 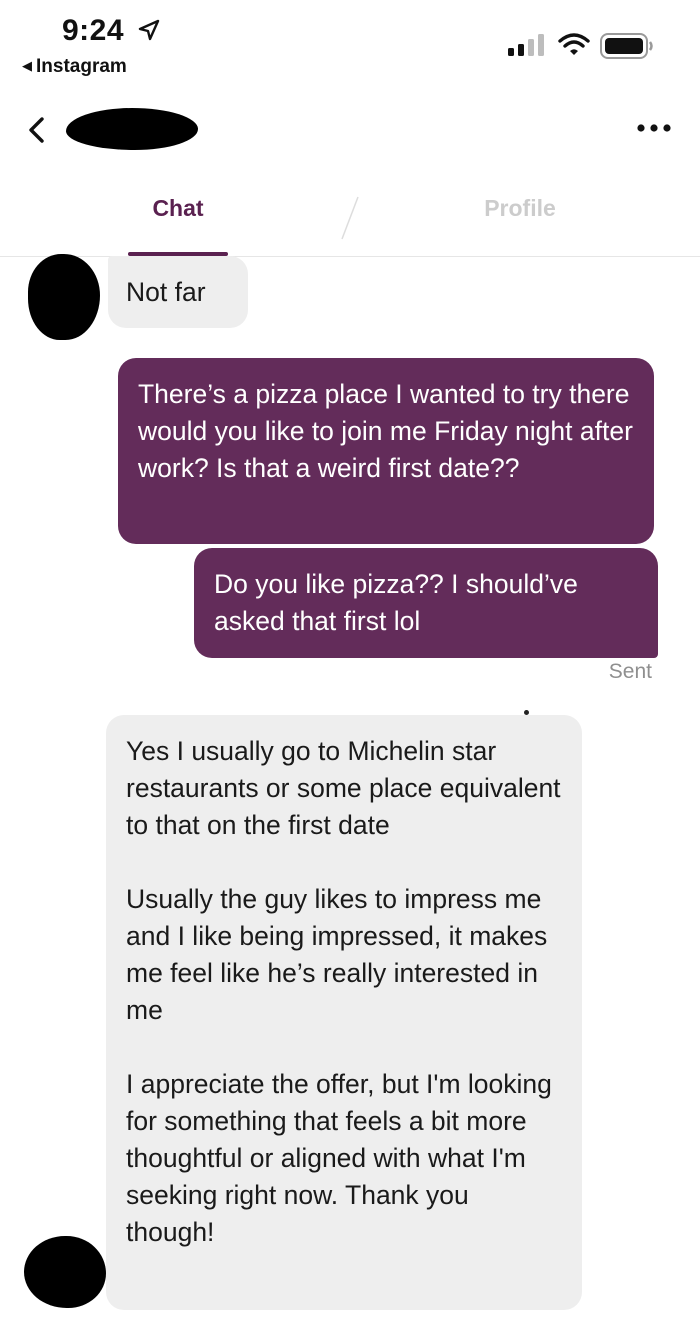 I want to click on status-time: 9:24, so click(x=93, y=30).